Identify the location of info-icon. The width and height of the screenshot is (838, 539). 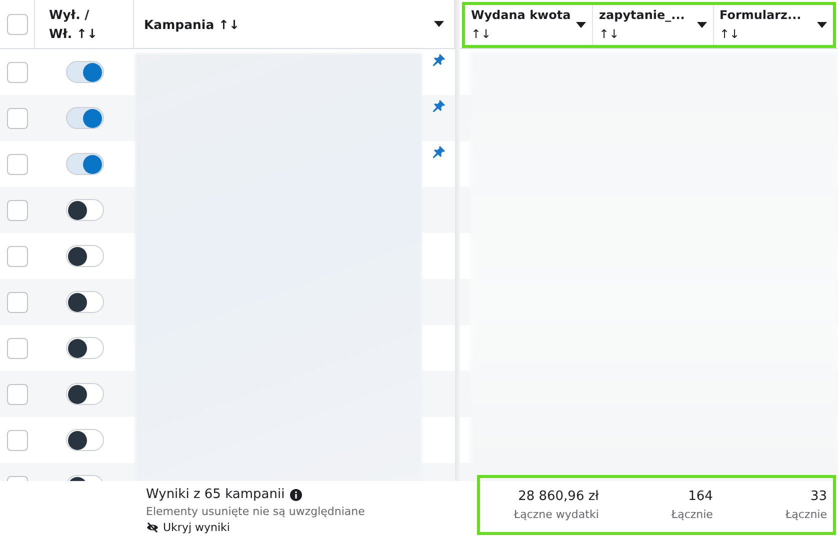
(296, 494).